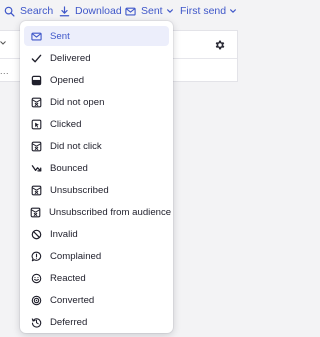 The height and width of the screenshot is (337, 320). What do you see at coordinates (37, 11) in the screenshot?
I see `search-label: Search` at bounding box center [37, 11].